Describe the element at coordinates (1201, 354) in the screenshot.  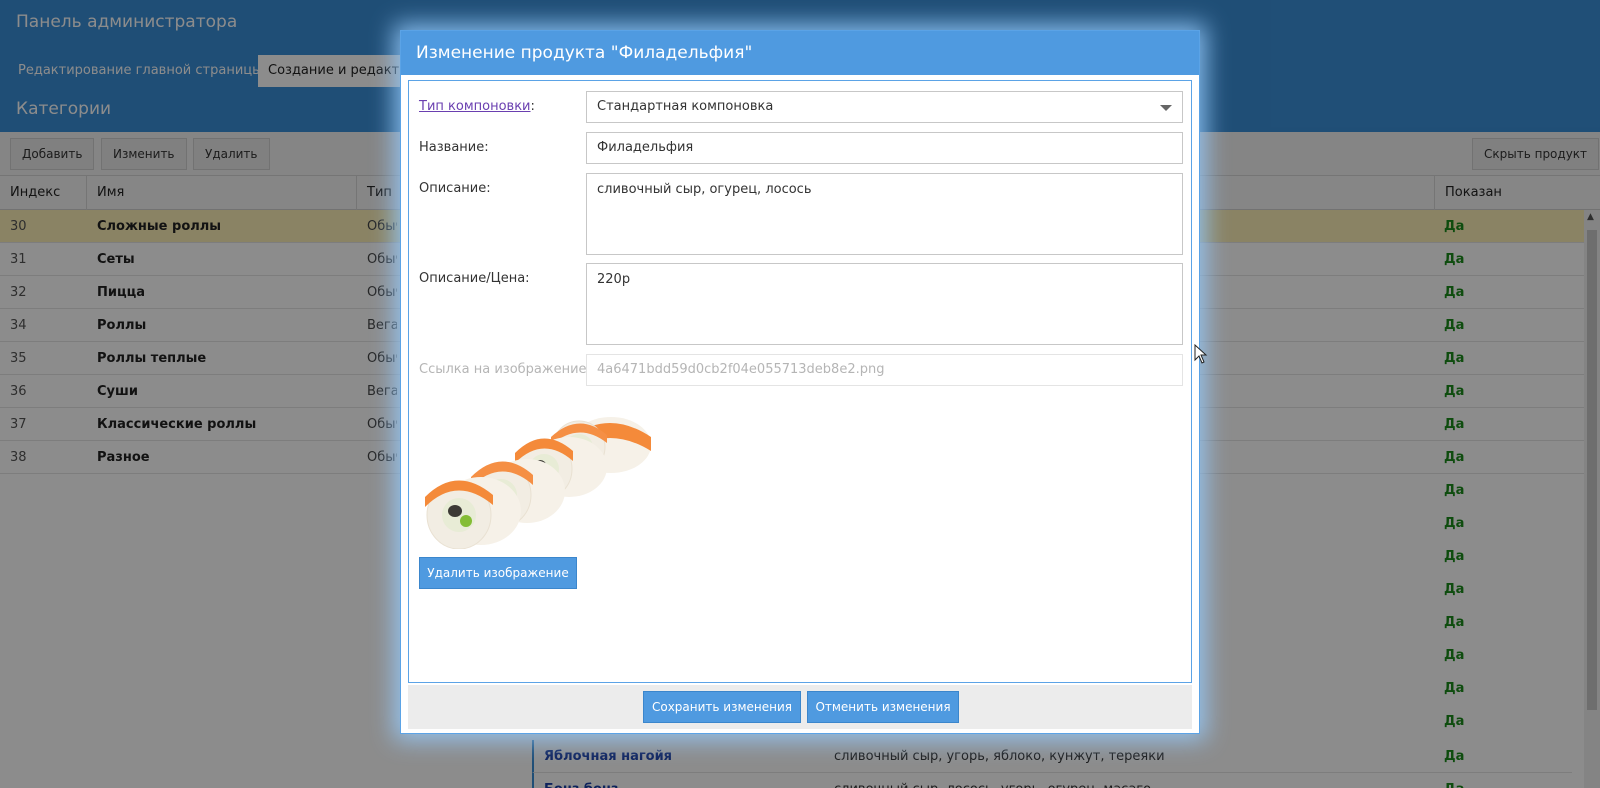
I see `mouse-cursor-icon` at that location.